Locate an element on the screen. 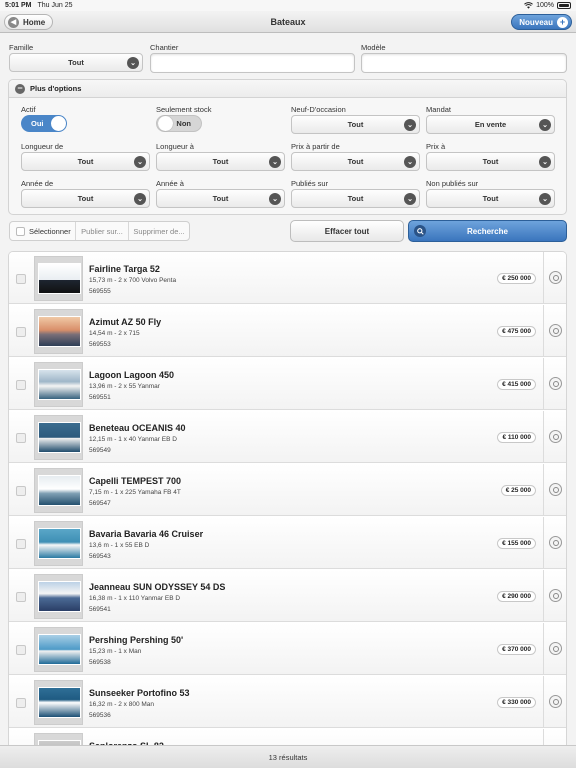 The height and width of the screenshot is (768, 576). non-publies-select: Tout ⌄ is located at coordinates (490, 198).